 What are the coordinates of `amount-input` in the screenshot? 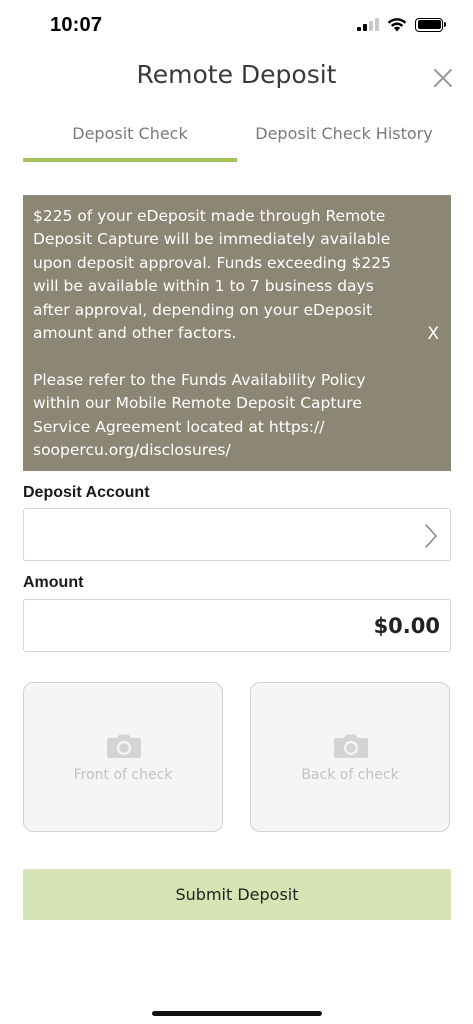 It's located at (237, 625).